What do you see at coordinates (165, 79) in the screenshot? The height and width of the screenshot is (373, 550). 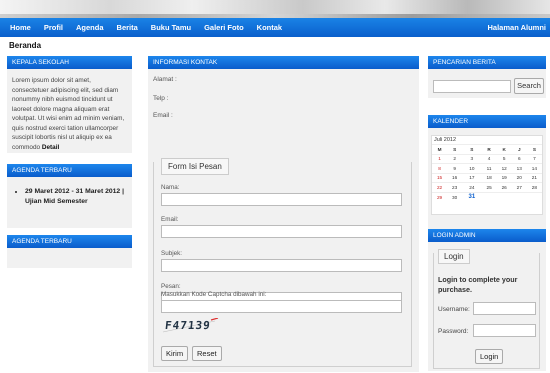 I see `alamat-label: Alamat :` at bounding box center [165, 79].